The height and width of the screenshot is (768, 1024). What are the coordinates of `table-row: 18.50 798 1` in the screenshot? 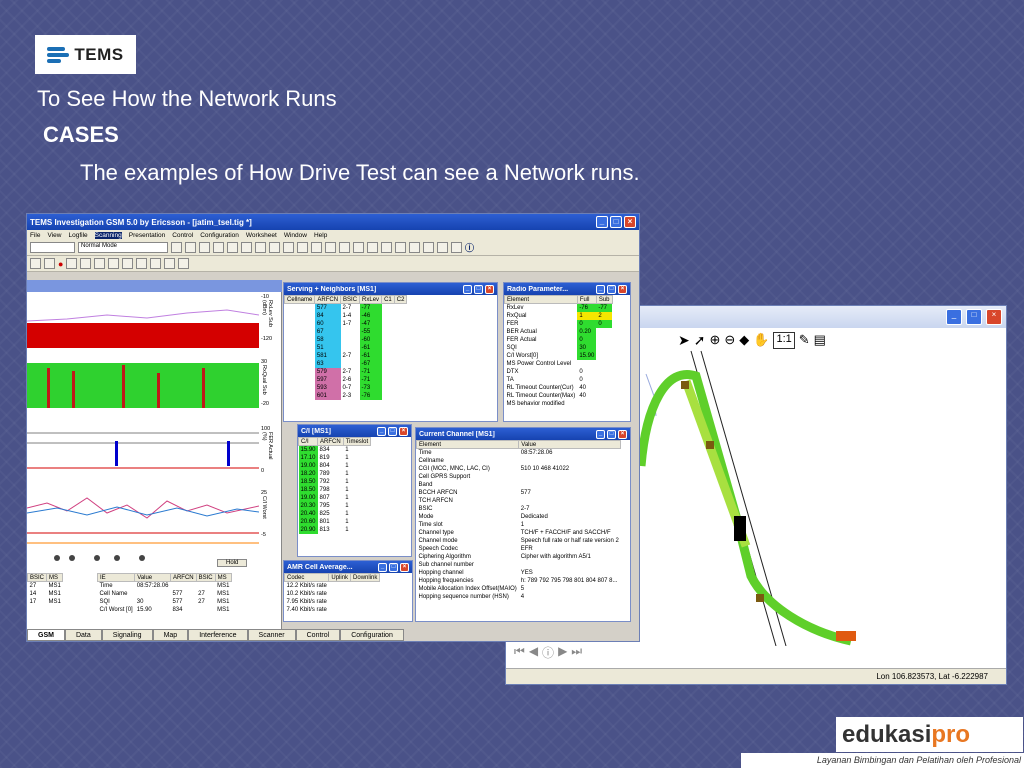 It's located at (334, 489).